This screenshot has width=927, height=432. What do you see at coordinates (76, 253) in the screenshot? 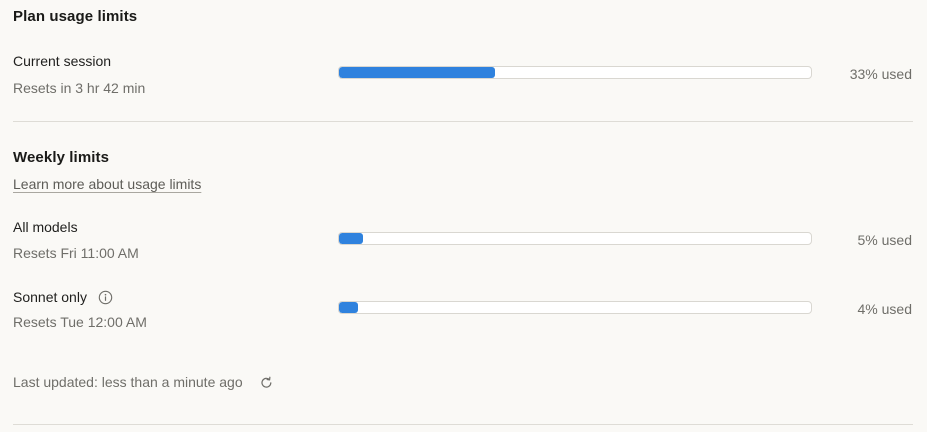
I see `all-models-reset: Resets Fri 11:00 AM` at bounding box center [76, 253].